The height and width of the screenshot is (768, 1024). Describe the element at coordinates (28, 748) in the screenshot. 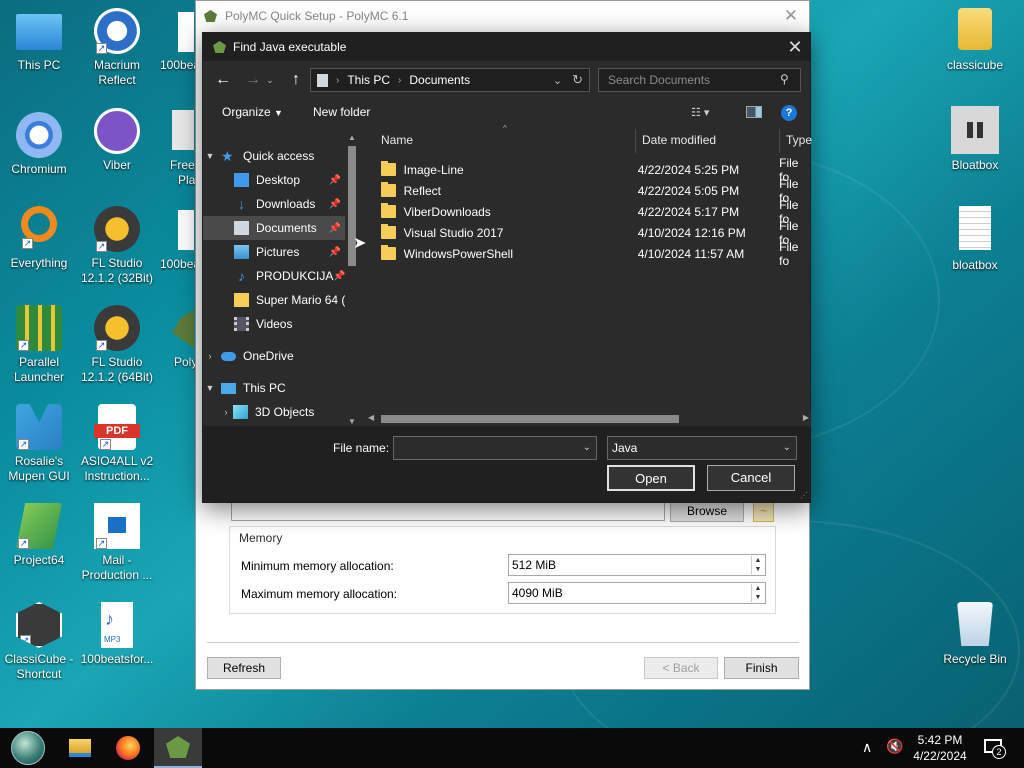

I see `start-button` at that location.